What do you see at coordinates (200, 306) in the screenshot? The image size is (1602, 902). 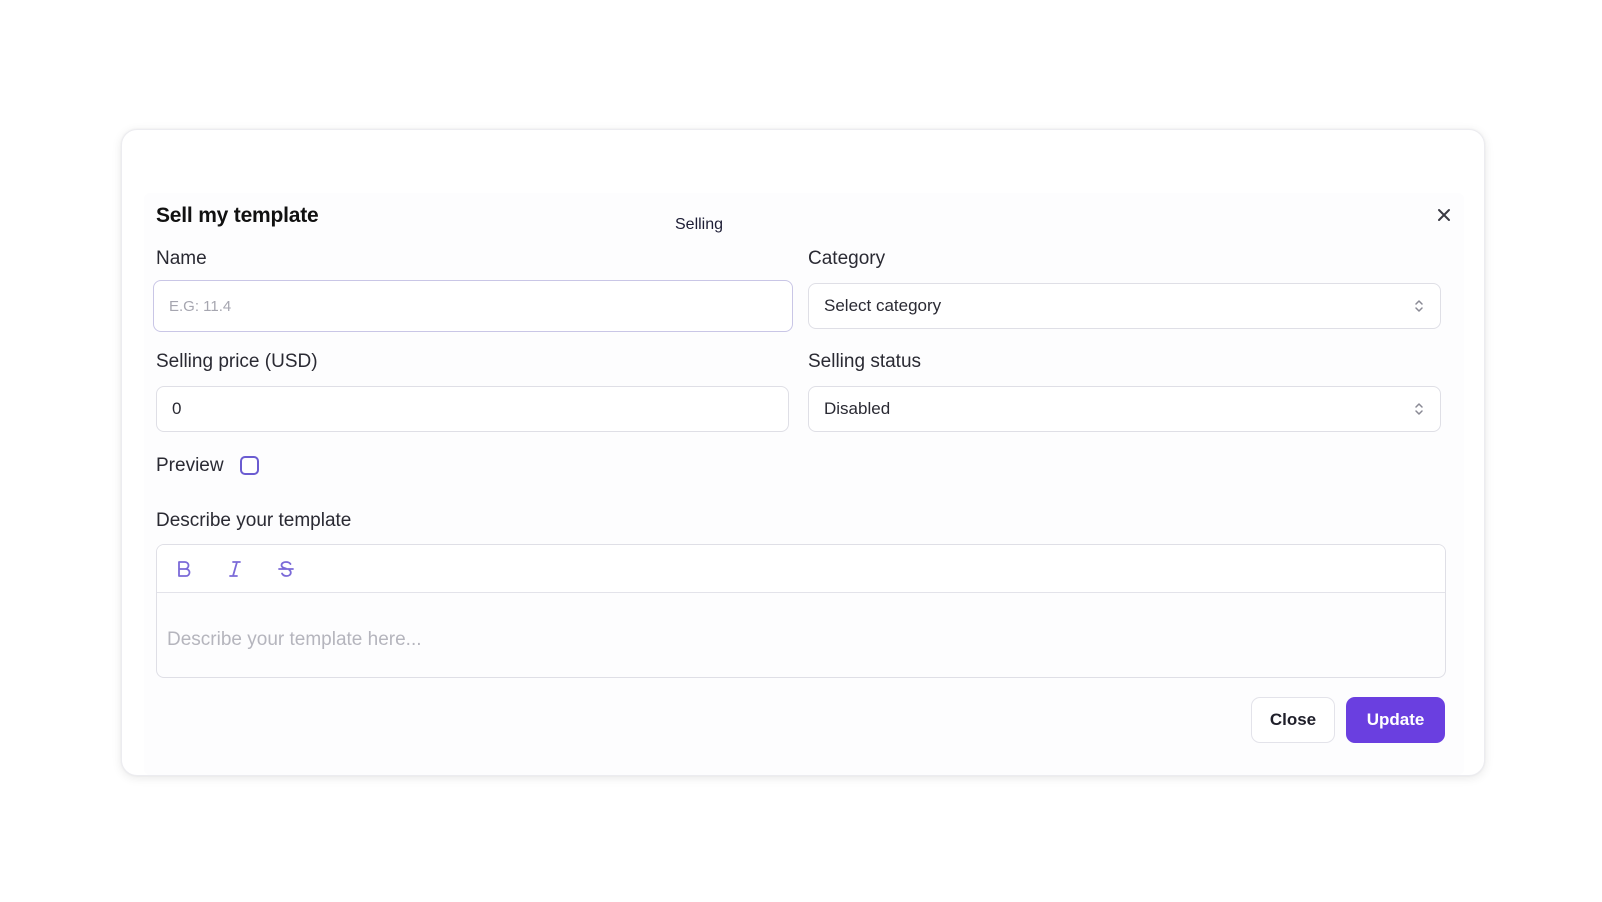 I see `name-placeholder: E.G: 11.4` at bounding box center [200, 306].